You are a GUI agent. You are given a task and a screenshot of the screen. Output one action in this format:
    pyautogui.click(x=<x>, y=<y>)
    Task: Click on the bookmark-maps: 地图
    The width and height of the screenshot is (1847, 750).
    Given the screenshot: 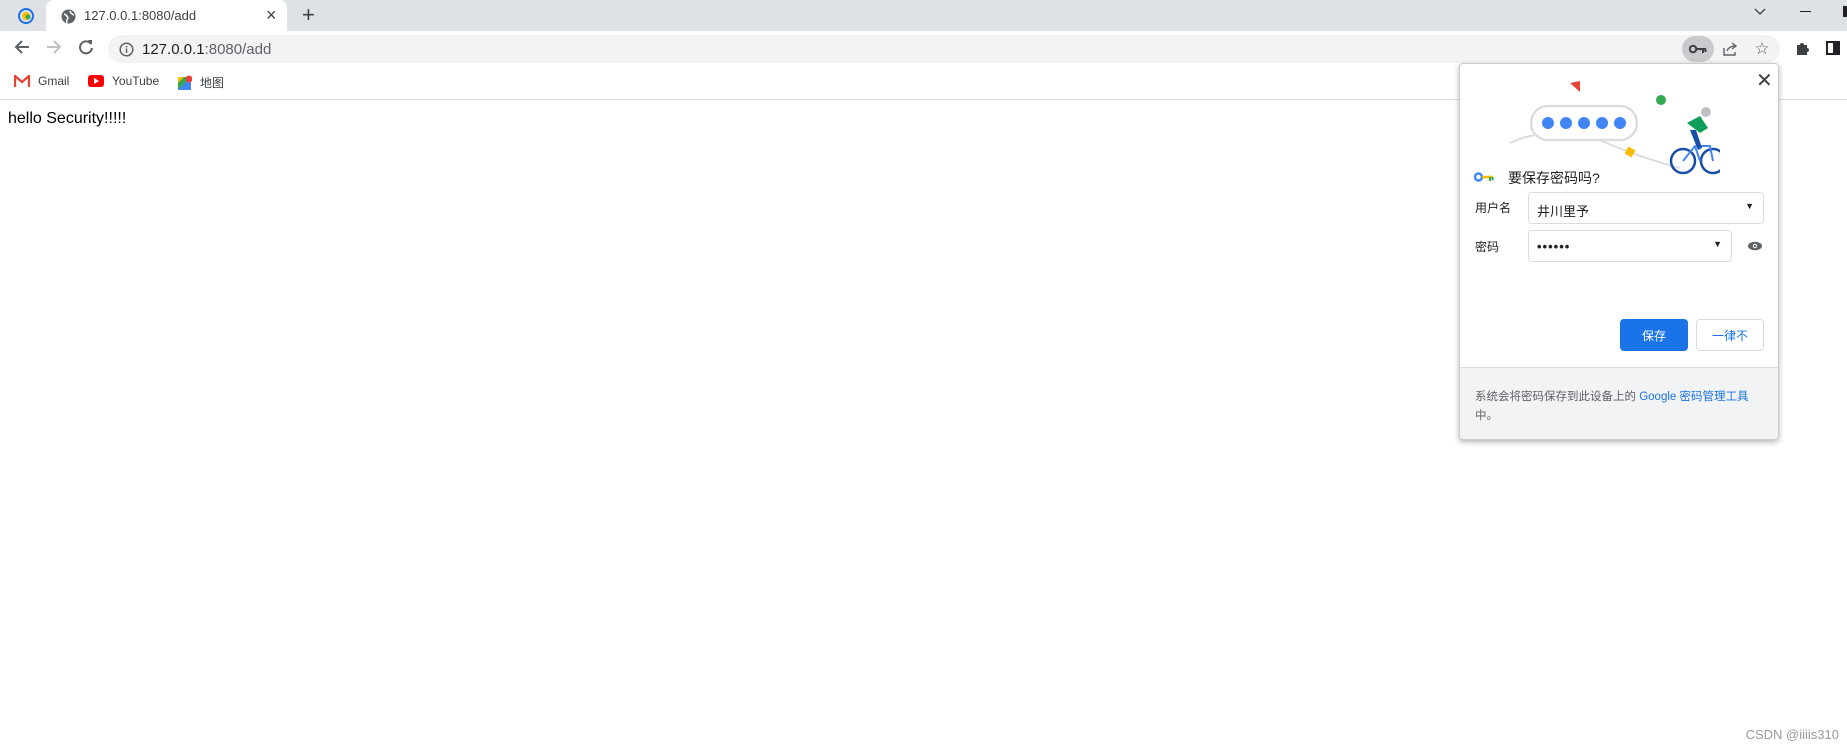 What is the action you would take?
    pyautogui.click(x=201, y=82)
    